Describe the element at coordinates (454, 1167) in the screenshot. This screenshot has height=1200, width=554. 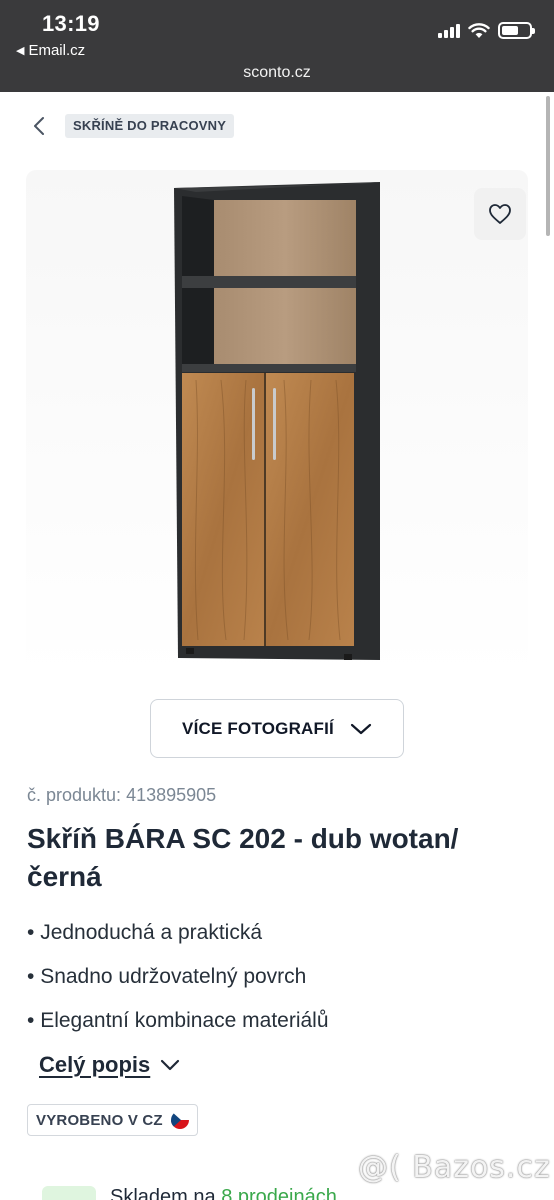
I see `bazos-watermark: @( Bazos.cz` at that location.